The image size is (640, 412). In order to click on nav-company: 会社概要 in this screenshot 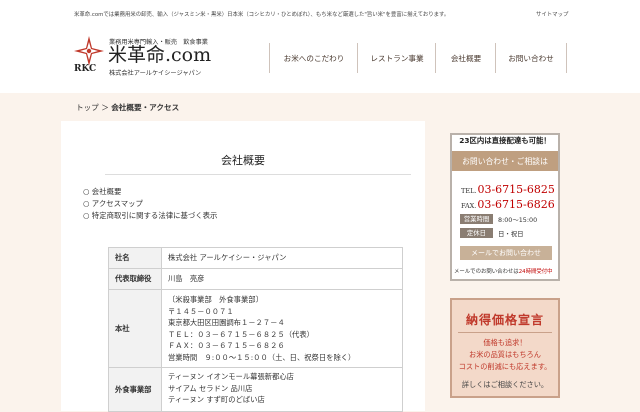, I will do `click(465, 58)`.